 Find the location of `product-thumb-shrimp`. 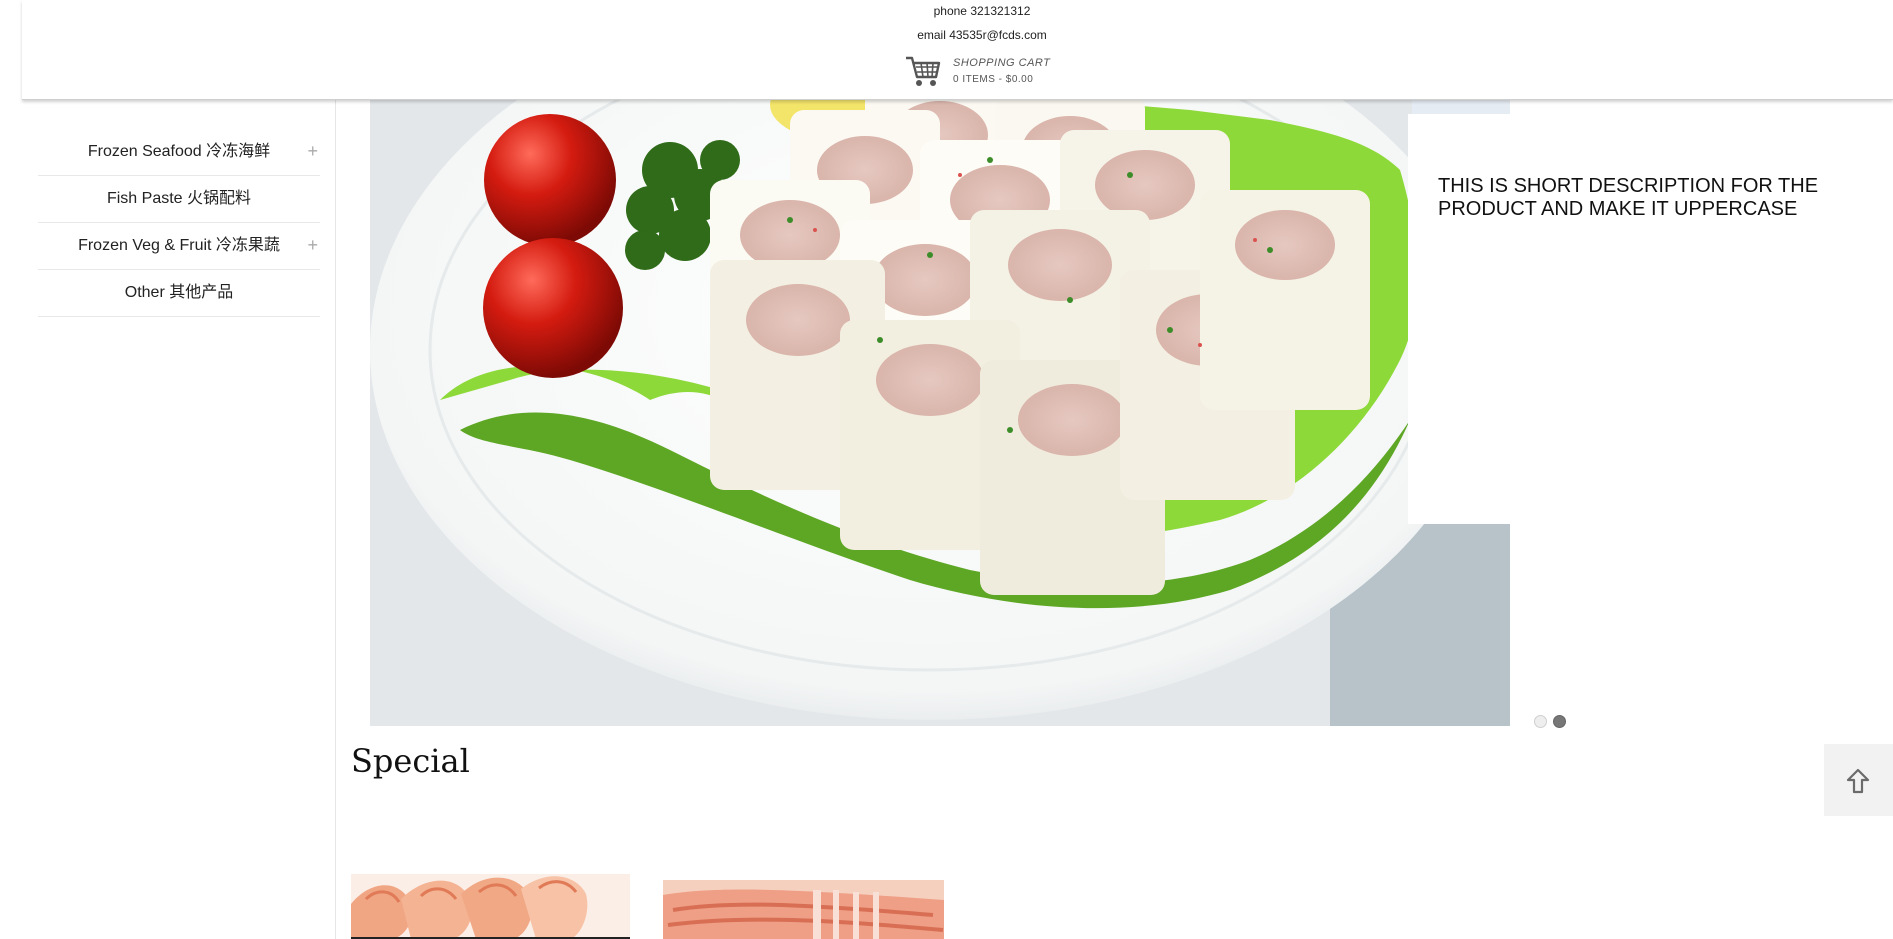

product-thumb-shrimp is located at coordinates (490, 906).